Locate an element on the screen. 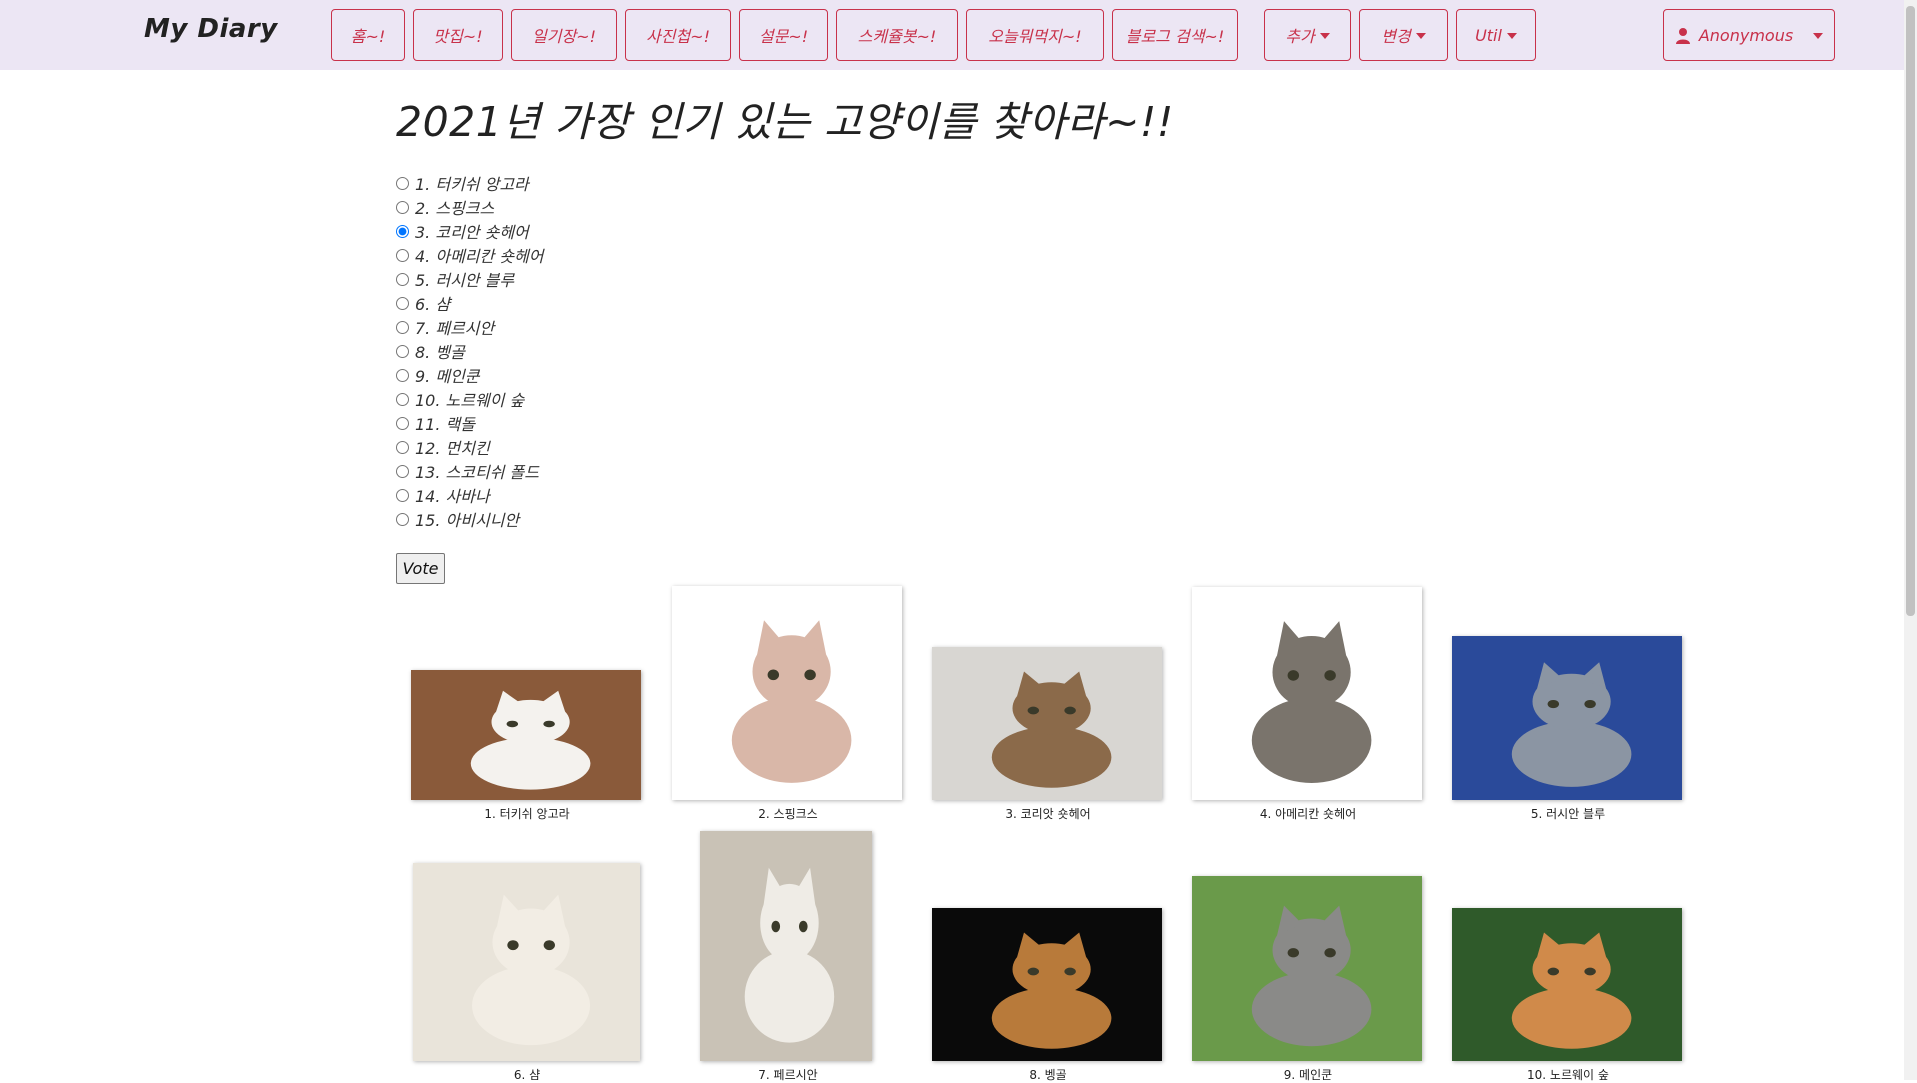 The height and width of the screenshot is (1083, 1917). vote-option: 15. 아비시니안 is located at coordinates (469, 519).